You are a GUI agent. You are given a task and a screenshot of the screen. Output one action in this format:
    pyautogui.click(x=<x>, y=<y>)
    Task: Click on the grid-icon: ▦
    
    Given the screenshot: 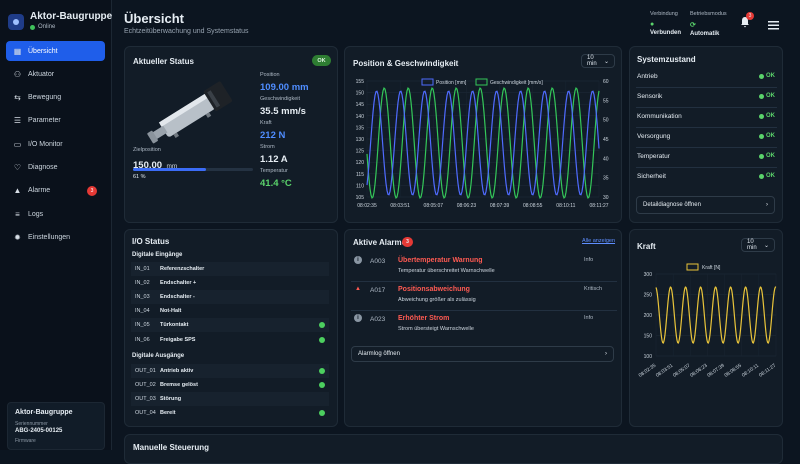 What is the action you would take?
    pyautogui.click(x=17, y=51)
    